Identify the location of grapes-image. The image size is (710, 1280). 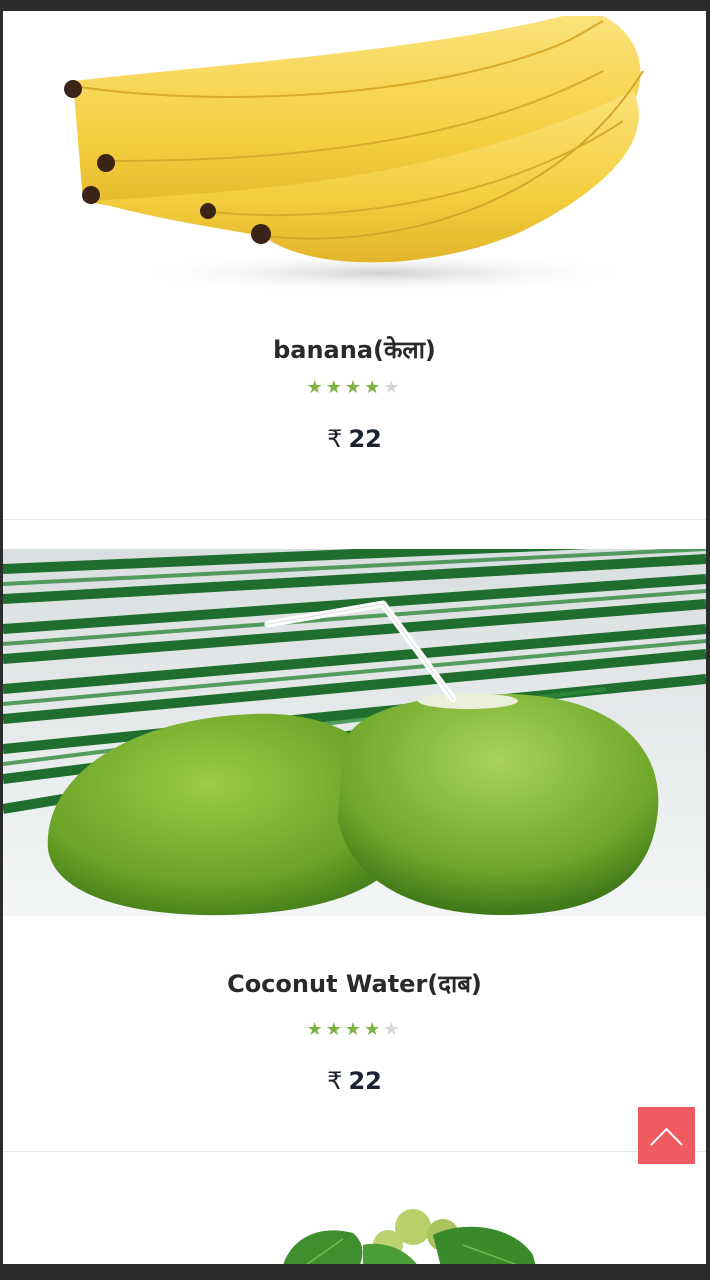
(354, 1234).